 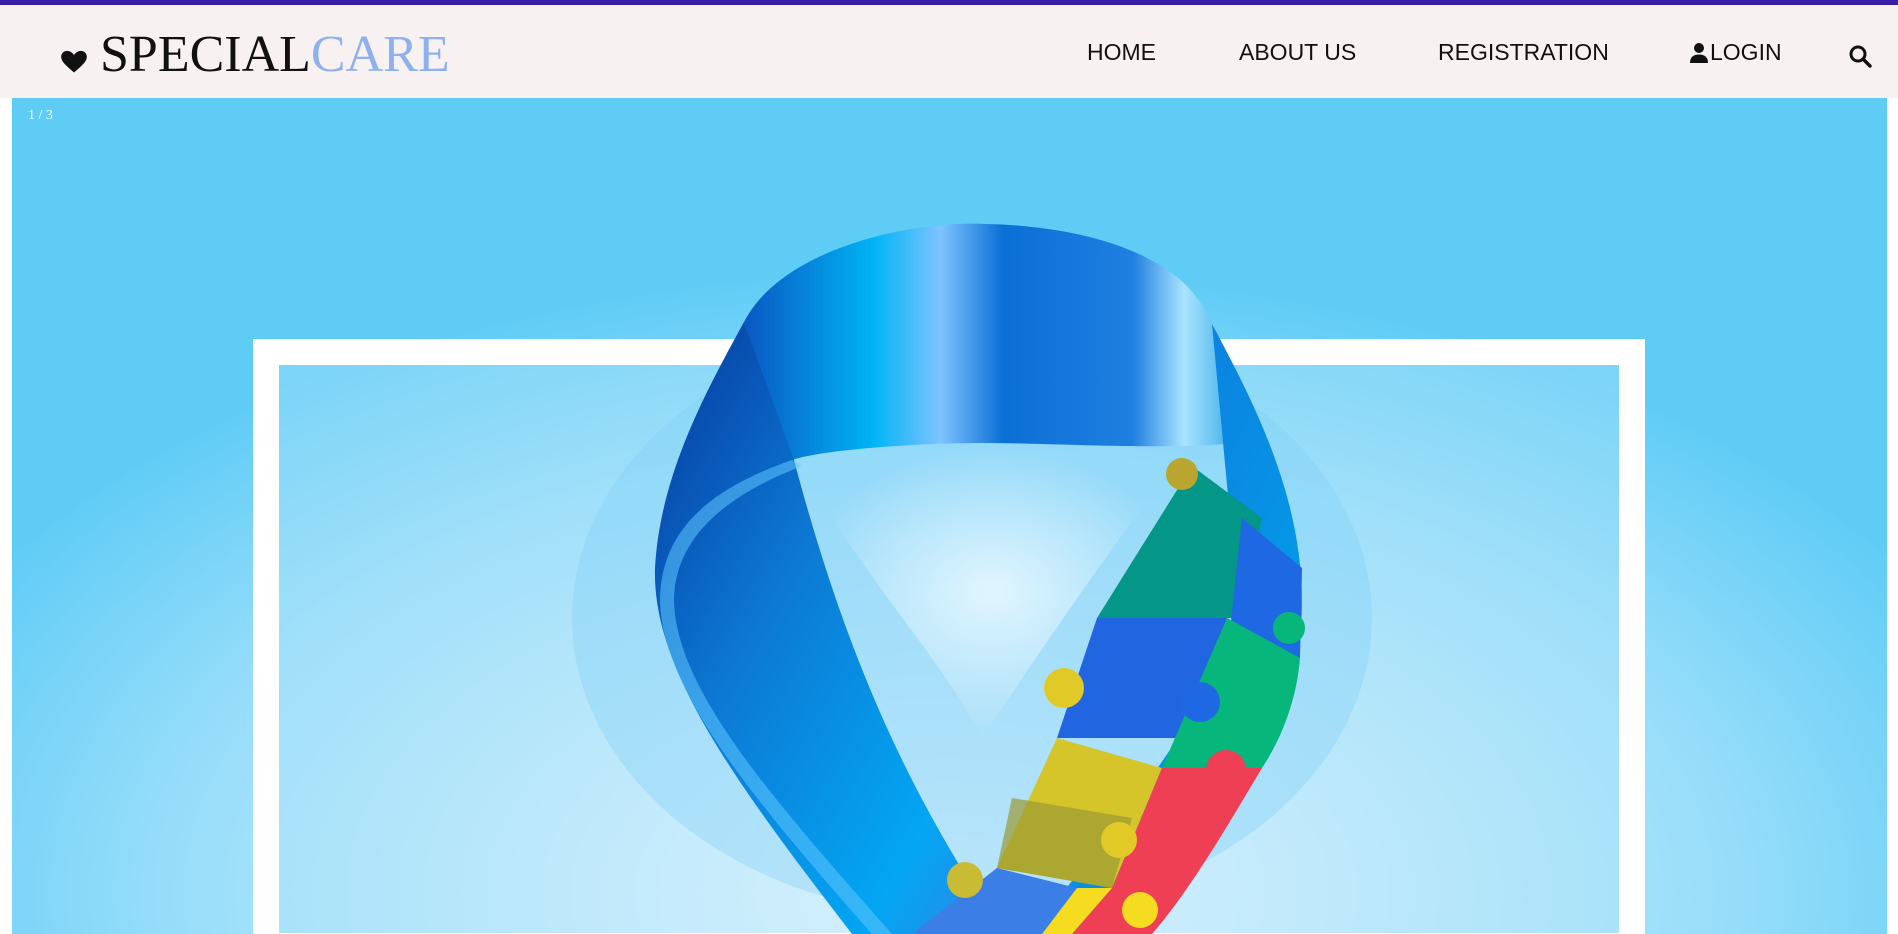 I want to click on search-icon, so click(x=1860, y=56).